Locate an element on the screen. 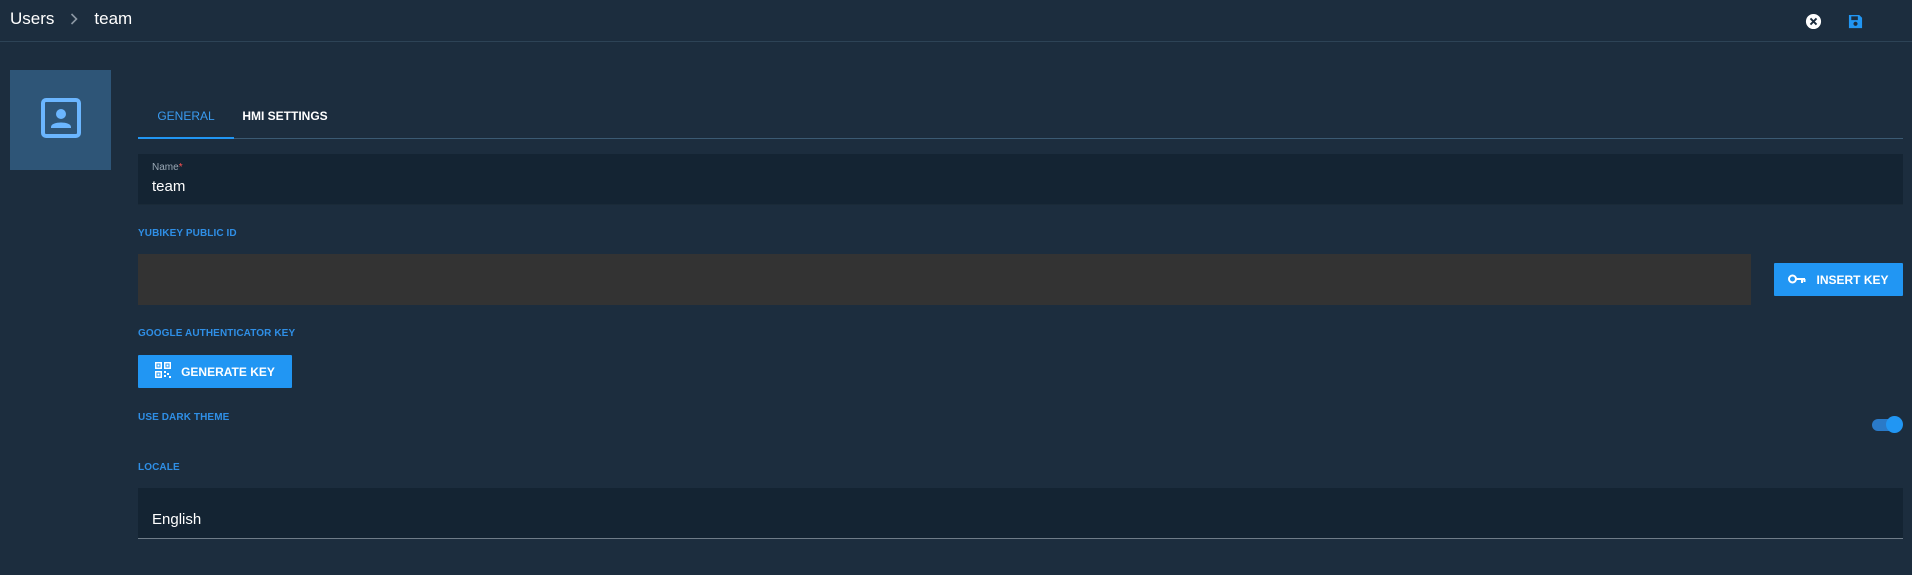 The image size is (1912, 575). name-field: Name* is located at coordinates (1020, 179).